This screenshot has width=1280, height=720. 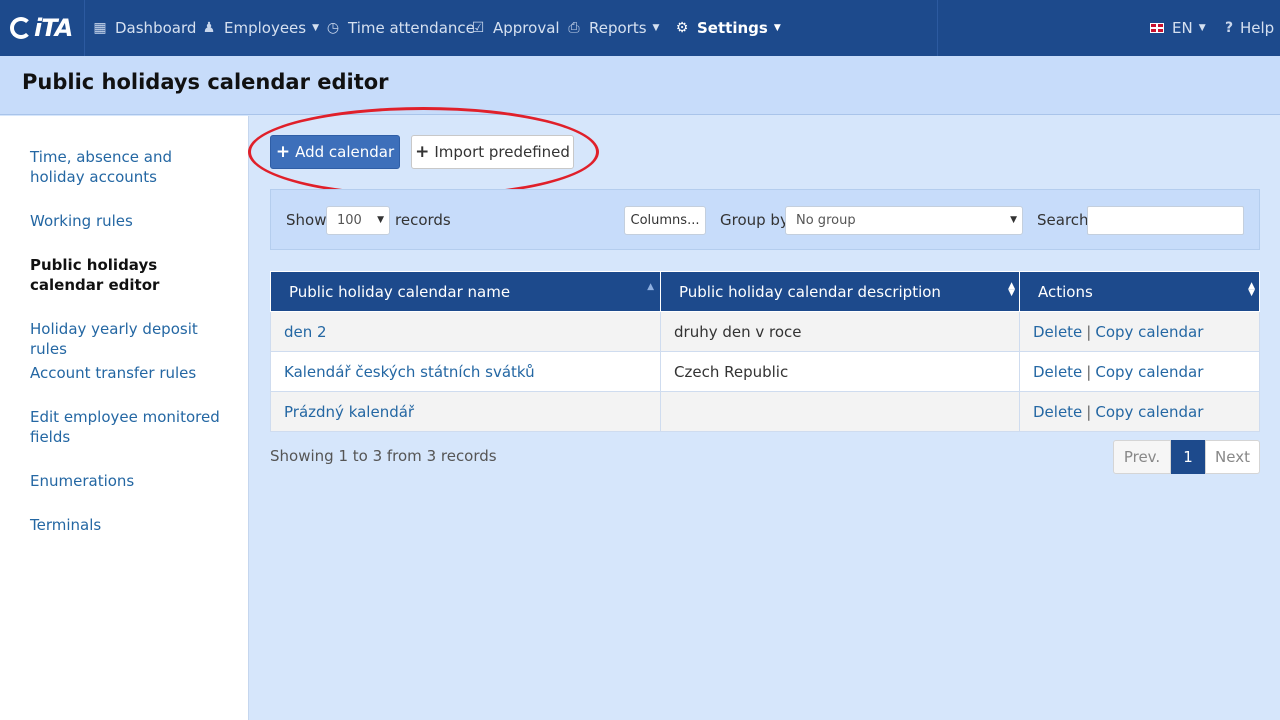 I want to click on table-row: Prázdný kalendář Delete | Copy calendar, so click(x=765, y=411).